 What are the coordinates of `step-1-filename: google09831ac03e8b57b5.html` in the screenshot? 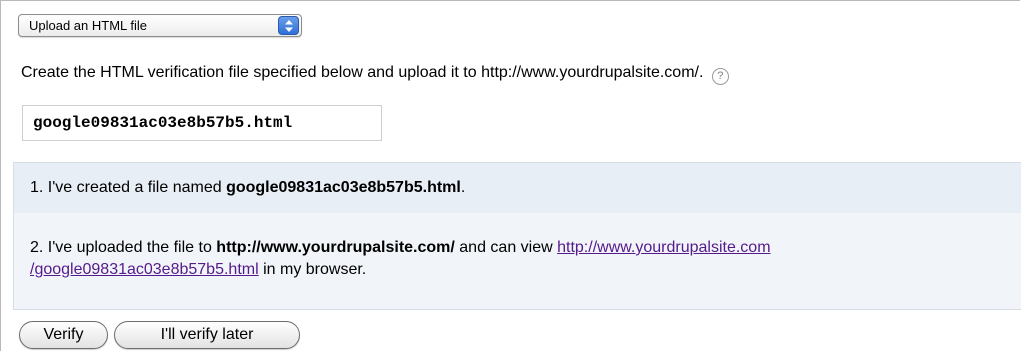 It's located at (343, 187).